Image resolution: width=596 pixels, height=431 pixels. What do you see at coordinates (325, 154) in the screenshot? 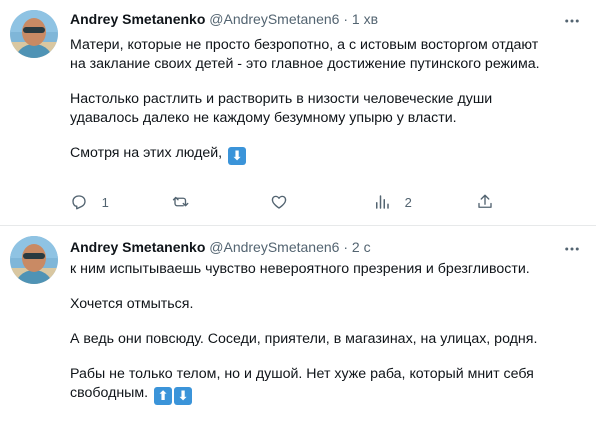
I see `tweet-paragraph-last: Смотря на этих людей, ⬇` at bounding box center [325, 154].